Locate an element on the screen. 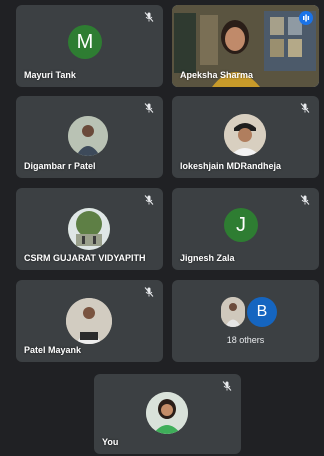 The image size is (324, 456). avatar-letter: M is located at coordinates (85, 41).